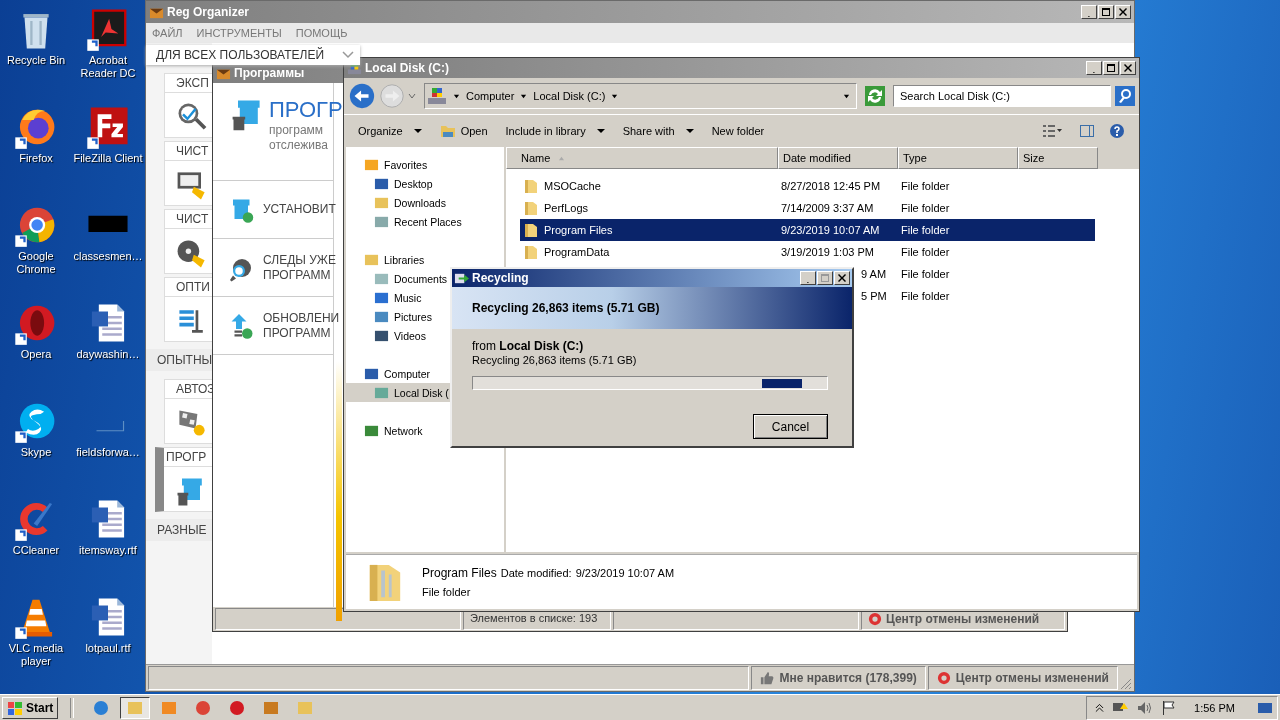 The height and width of the screenshot is (720, 1280). Describe the element at coordinates (108, 127) in the screenshot. I see `filezilla-icon` at that location.